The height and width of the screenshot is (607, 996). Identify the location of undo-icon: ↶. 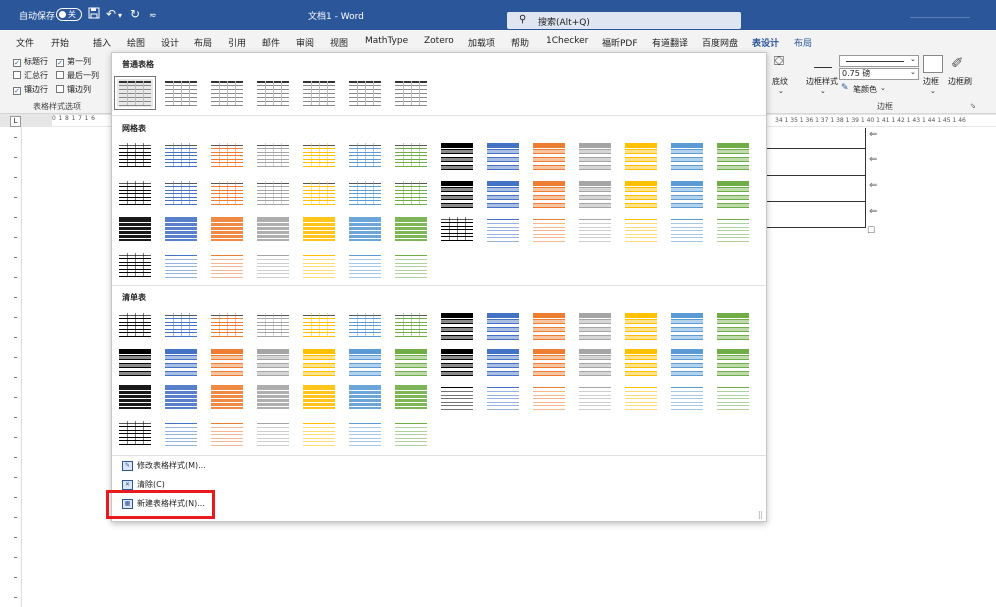
(111, 14).